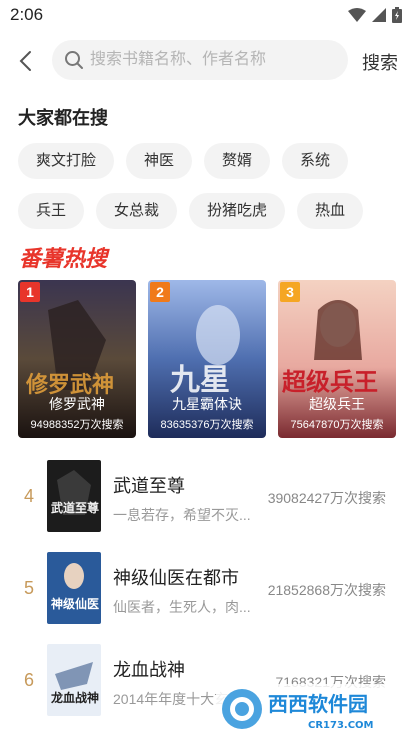 Image resolution: width=416 pixels, height=740 pixels. What do you see at coordinates (149, 486) in the screenshot?
I see `list-title: 武道至尊` at bounding box center [149, 486].